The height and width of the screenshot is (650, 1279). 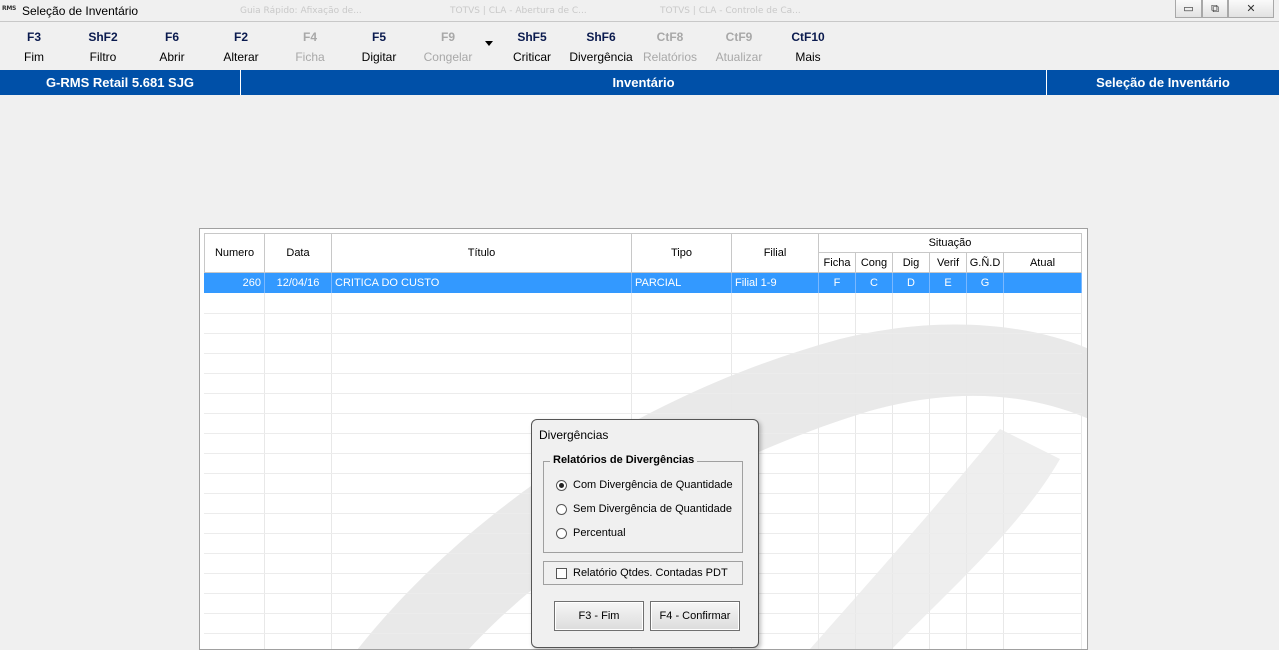 What do you see at coordinates (378, 37) in the screenshot?
I see `toolbar-key: F5` at bounding box center [378, 37].